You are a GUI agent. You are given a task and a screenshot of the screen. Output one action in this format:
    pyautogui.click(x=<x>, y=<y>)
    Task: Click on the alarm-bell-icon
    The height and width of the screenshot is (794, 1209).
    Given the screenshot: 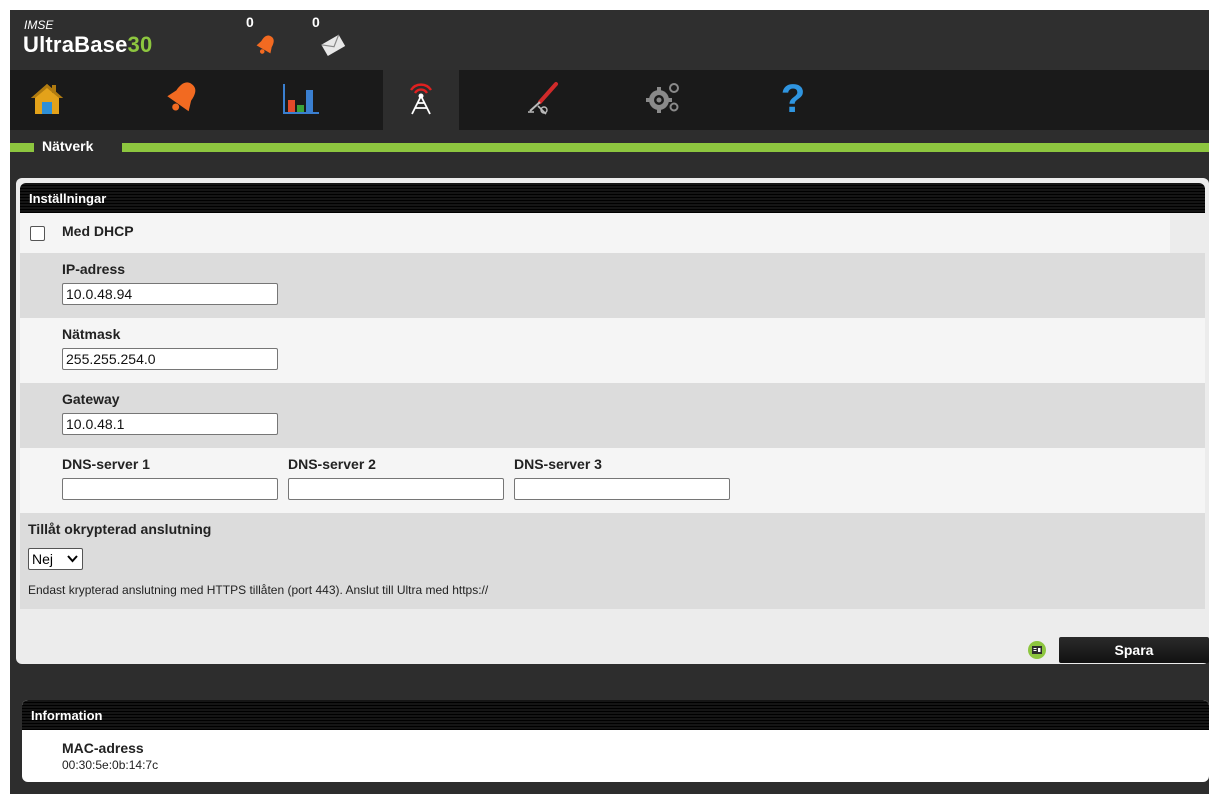 What is the action you would take?
    pyautogui.click(x=266, y=47)
    